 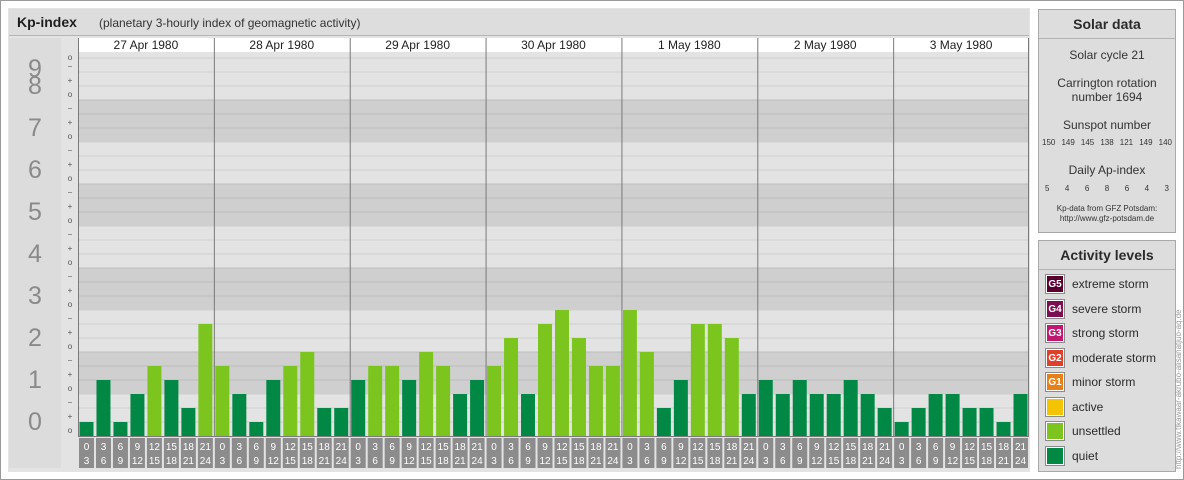 What do you see at coordinates (1107, 142) in the screenshot?
I see `sunspot-value: 138` at bounding box center [1107, 142].